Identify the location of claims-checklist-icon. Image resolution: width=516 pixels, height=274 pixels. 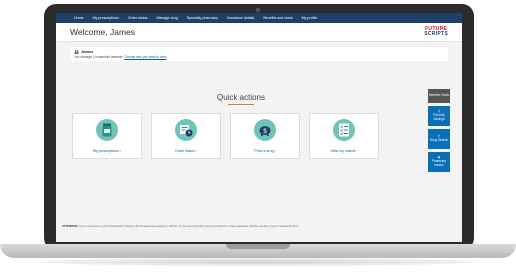
(344, 130).